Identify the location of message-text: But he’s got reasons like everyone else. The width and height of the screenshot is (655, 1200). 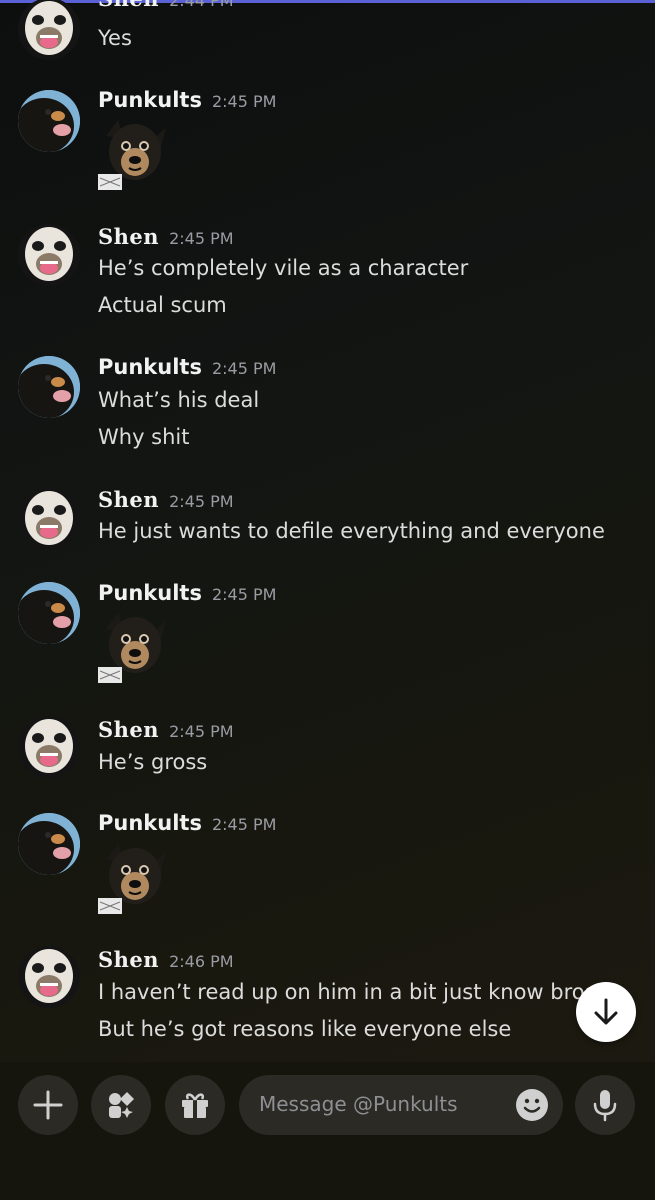
(305, 1029).